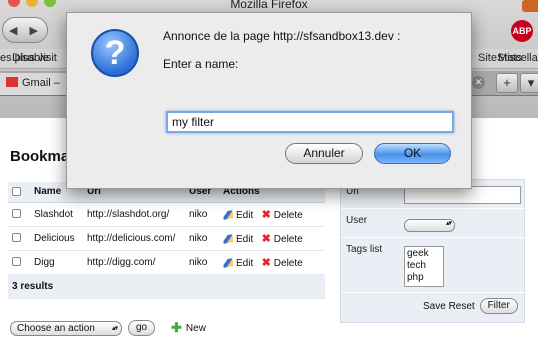 The height and width of the screenshot is (354, 538). Describe the element at coordinates (324, 153) in the screenshot. I see `cancel-button: Annuler` at that location.